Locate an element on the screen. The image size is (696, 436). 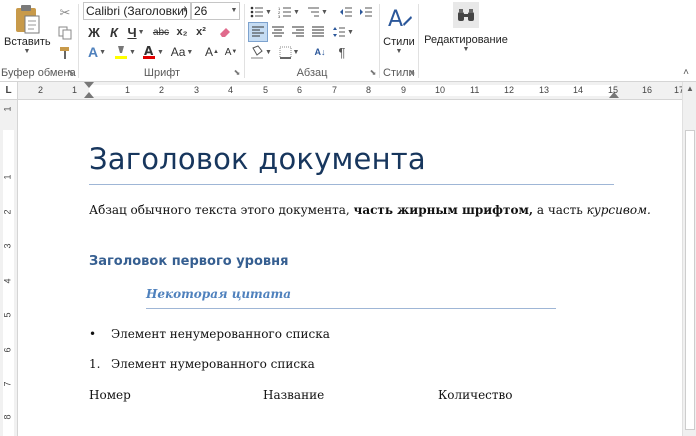
italic-button: К is located at coordinates (114, 32).